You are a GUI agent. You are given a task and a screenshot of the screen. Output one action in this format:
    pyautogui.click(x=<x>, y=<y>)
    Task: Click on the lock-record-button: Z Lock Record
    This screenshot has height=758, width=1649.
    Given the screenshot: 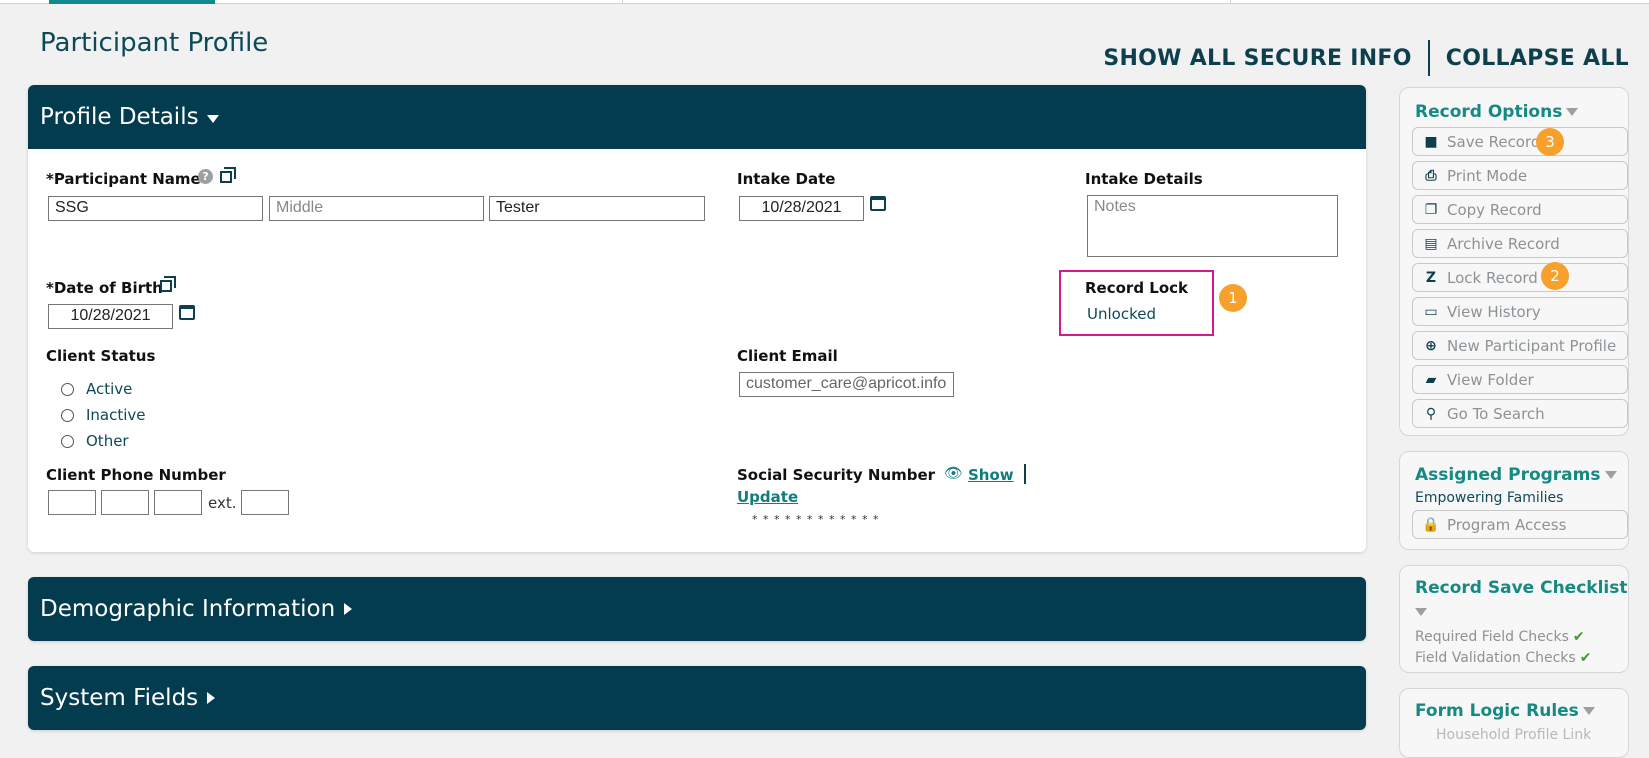 What is the action you would take?
    pyautogui.click(x=1520, y=277)
    